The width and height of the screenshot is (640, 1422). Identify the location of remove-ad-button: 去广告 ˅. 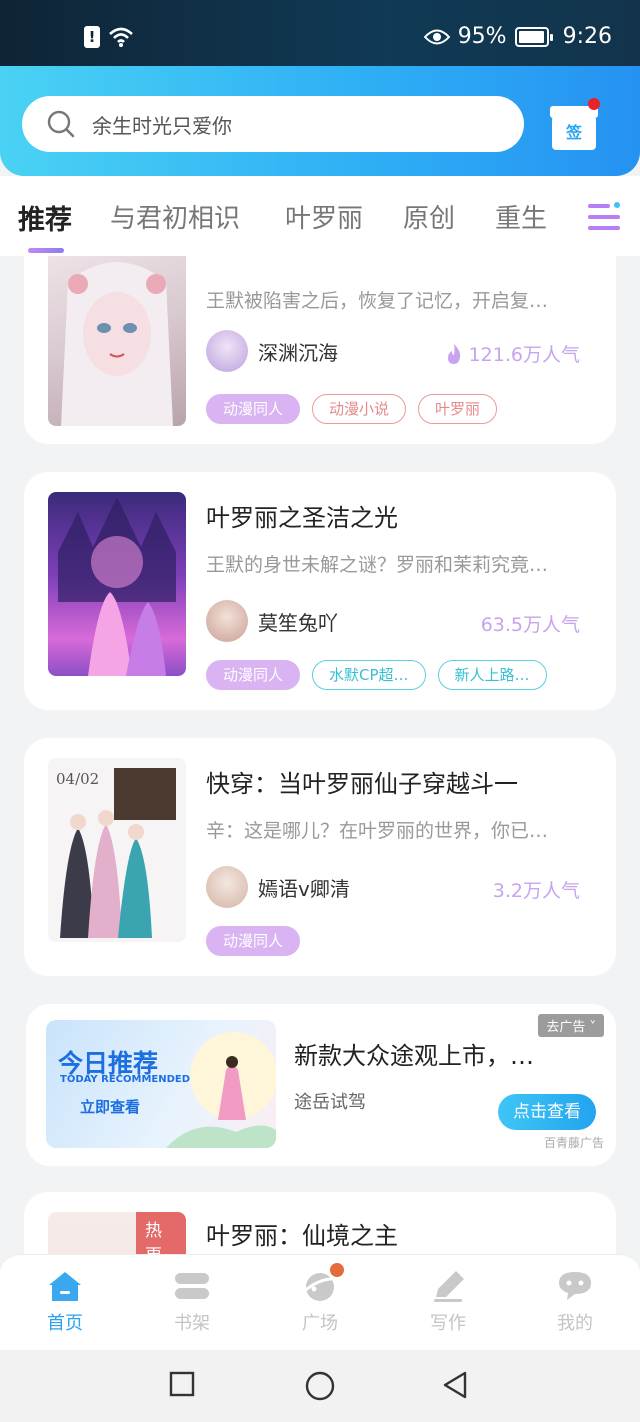
(571, 1025).